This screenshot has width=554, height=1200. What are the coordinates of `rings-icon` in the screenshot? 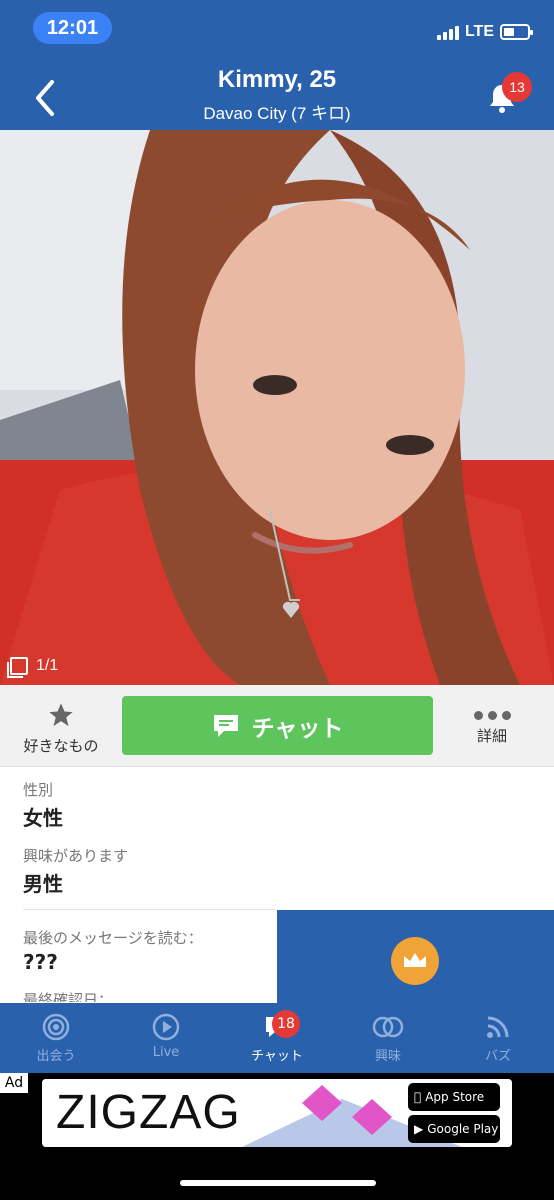 It's located at (388, 1027).